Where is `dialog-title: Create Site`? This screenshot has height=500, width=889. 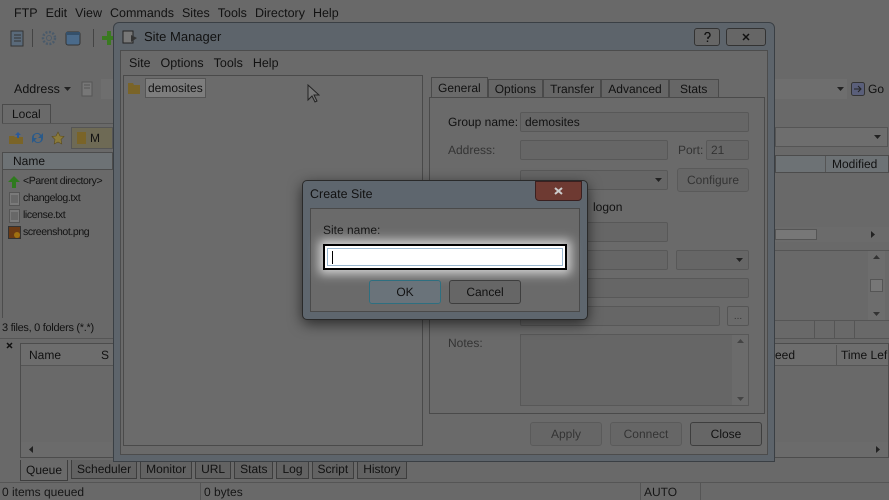 dialog-title: Create Site is located at coordinates (341, 195).